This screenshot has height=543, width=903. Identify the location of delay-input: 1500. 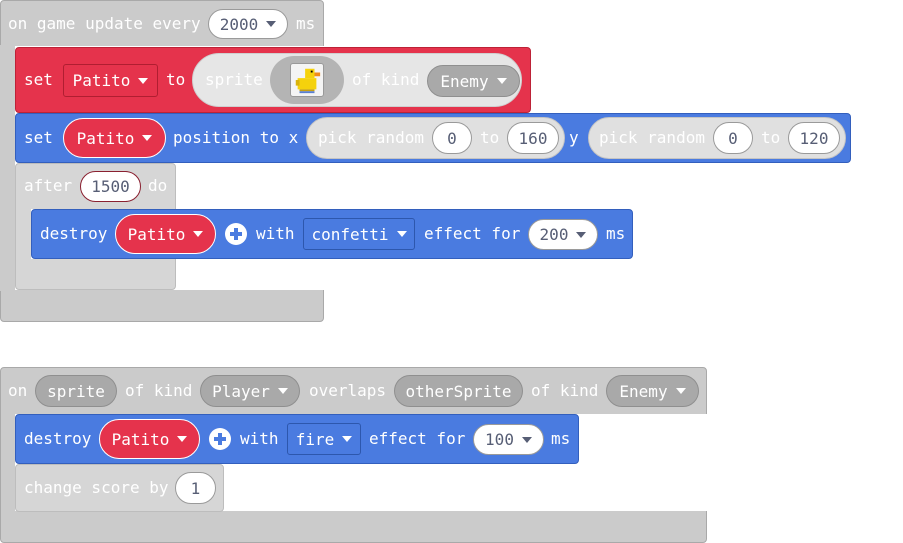
(110, 186).